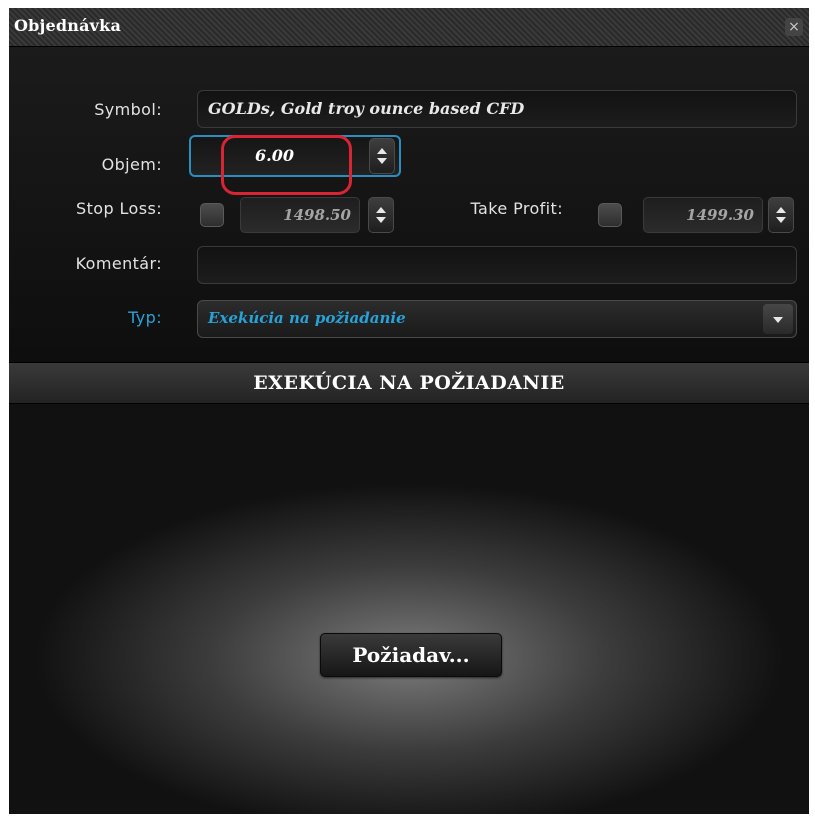 The image size is (815, 819). I want to click on type-label: Typ:, so click(145, 317).